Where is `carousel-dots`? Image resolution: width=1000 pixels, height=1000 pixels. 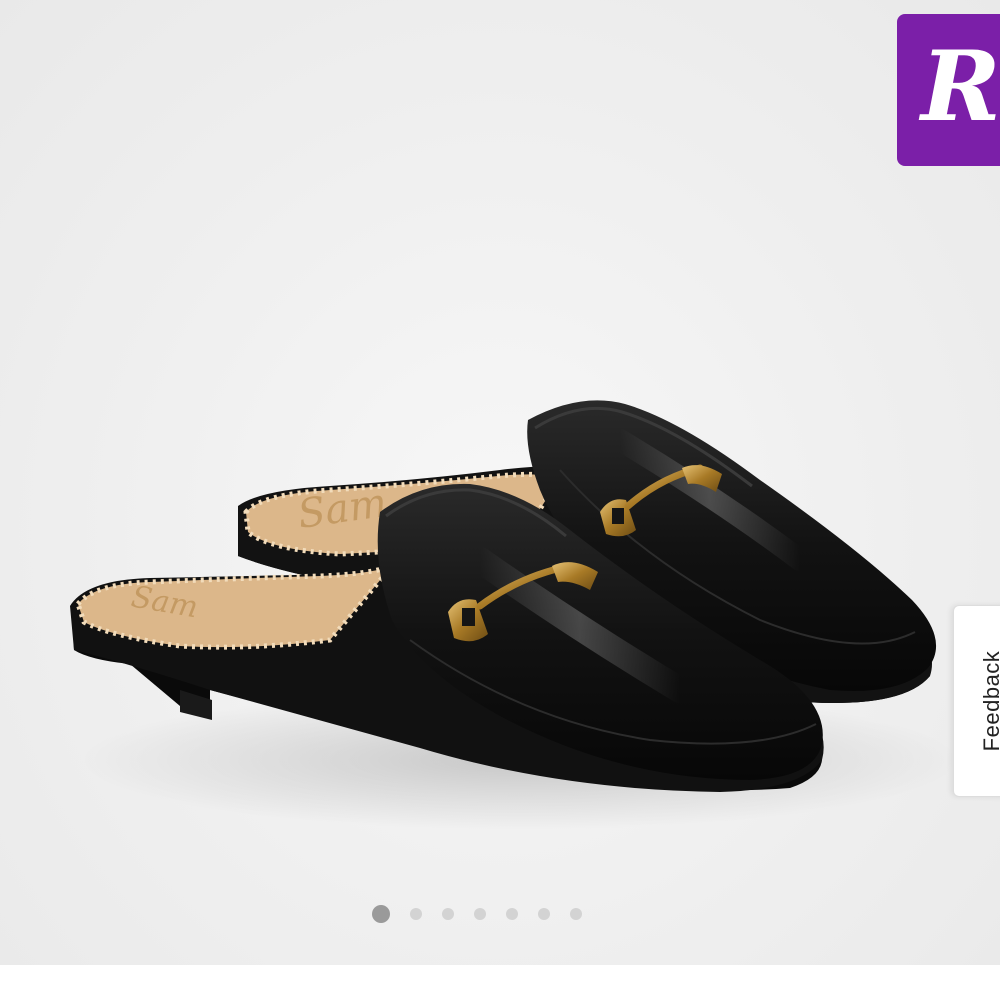
carousel-dots is located at coordinates (477, 914).